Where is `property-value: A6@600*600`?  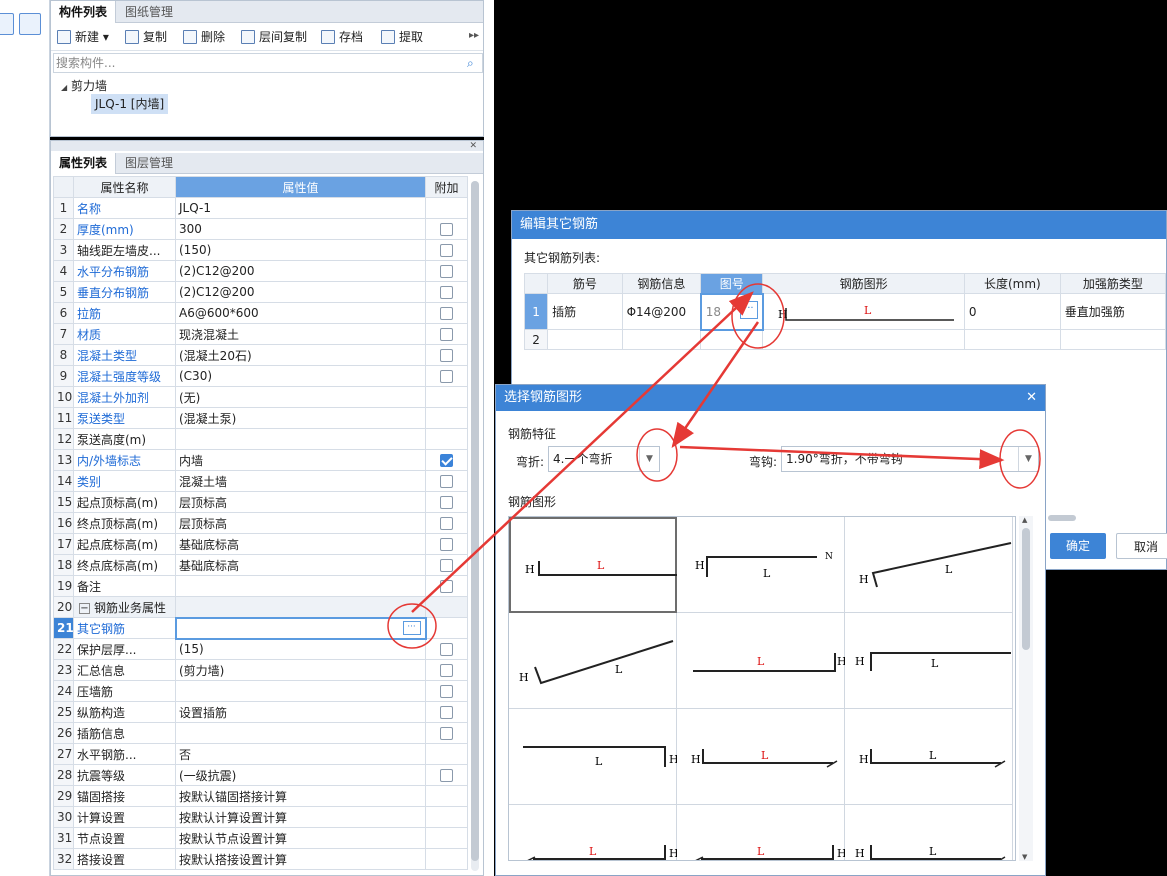 property-value: A6@600*600 is located at coordinates (300, 313).